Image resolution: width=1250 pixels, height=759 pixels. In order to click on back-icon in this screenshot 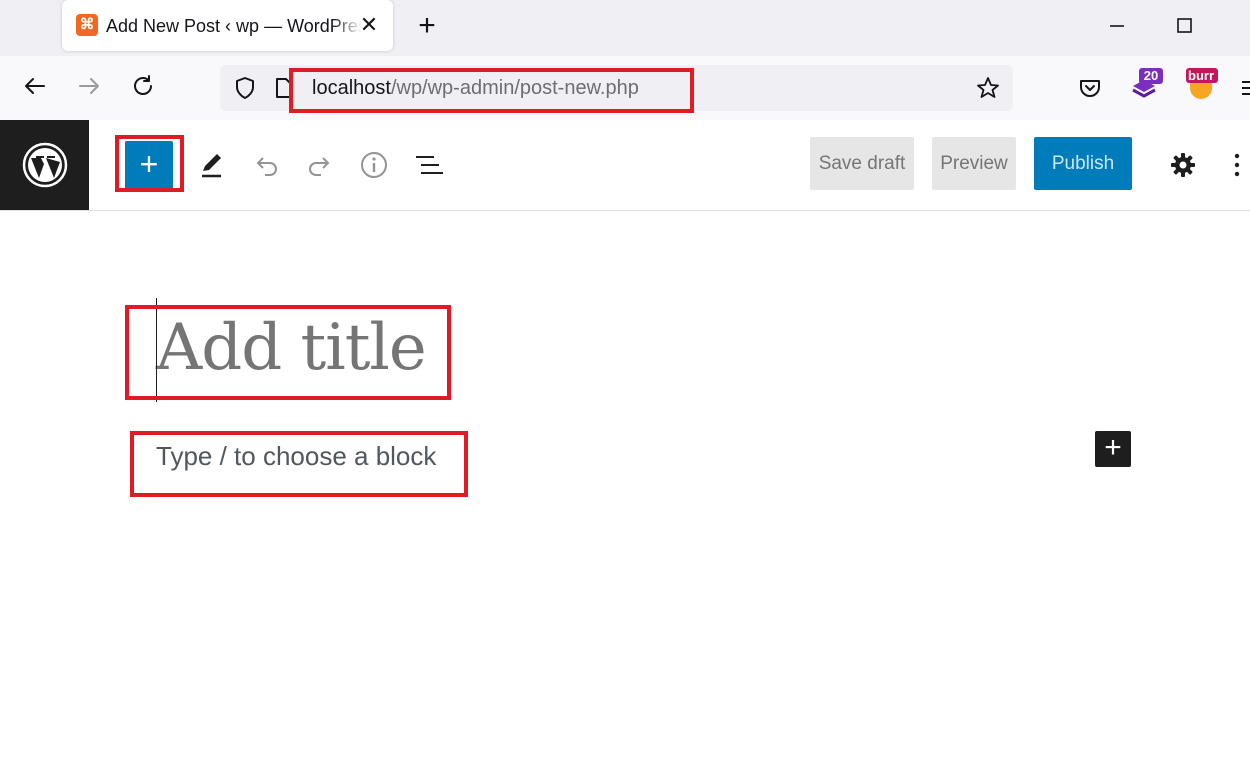, I will do `click(35, 86)`.